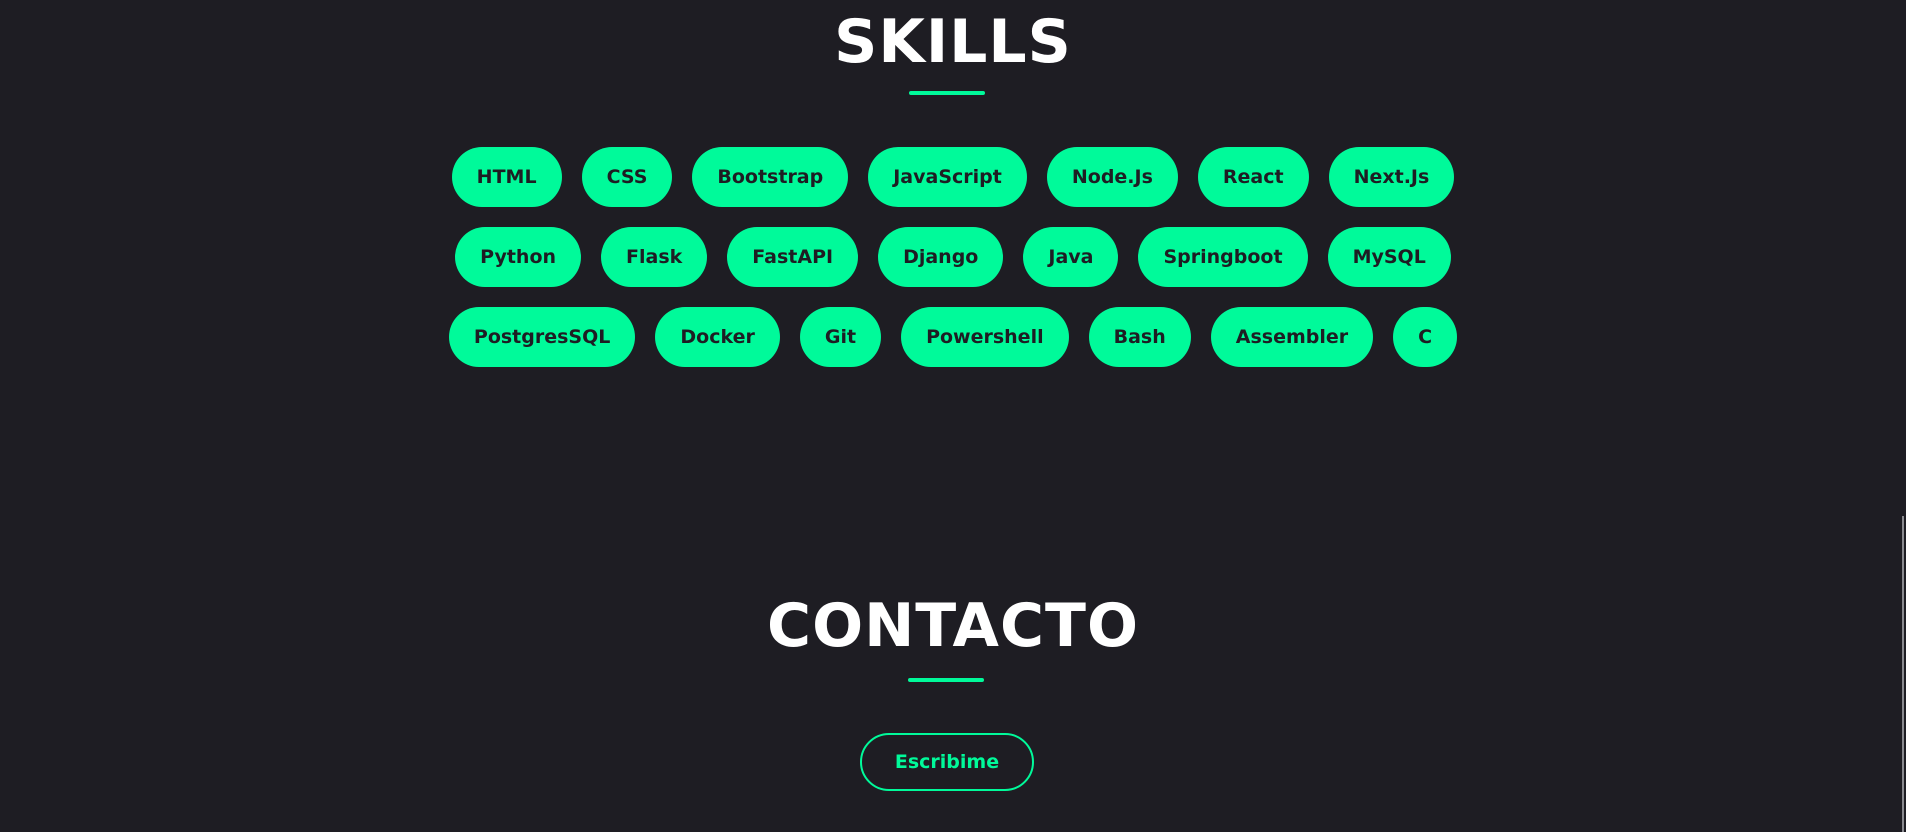 This screenshot has height=832, width=1906. What do you see at coordinates (1389, 257) in the screenshot?
I see `skill-pill: MySQL` at bounding box center [1389, 257].